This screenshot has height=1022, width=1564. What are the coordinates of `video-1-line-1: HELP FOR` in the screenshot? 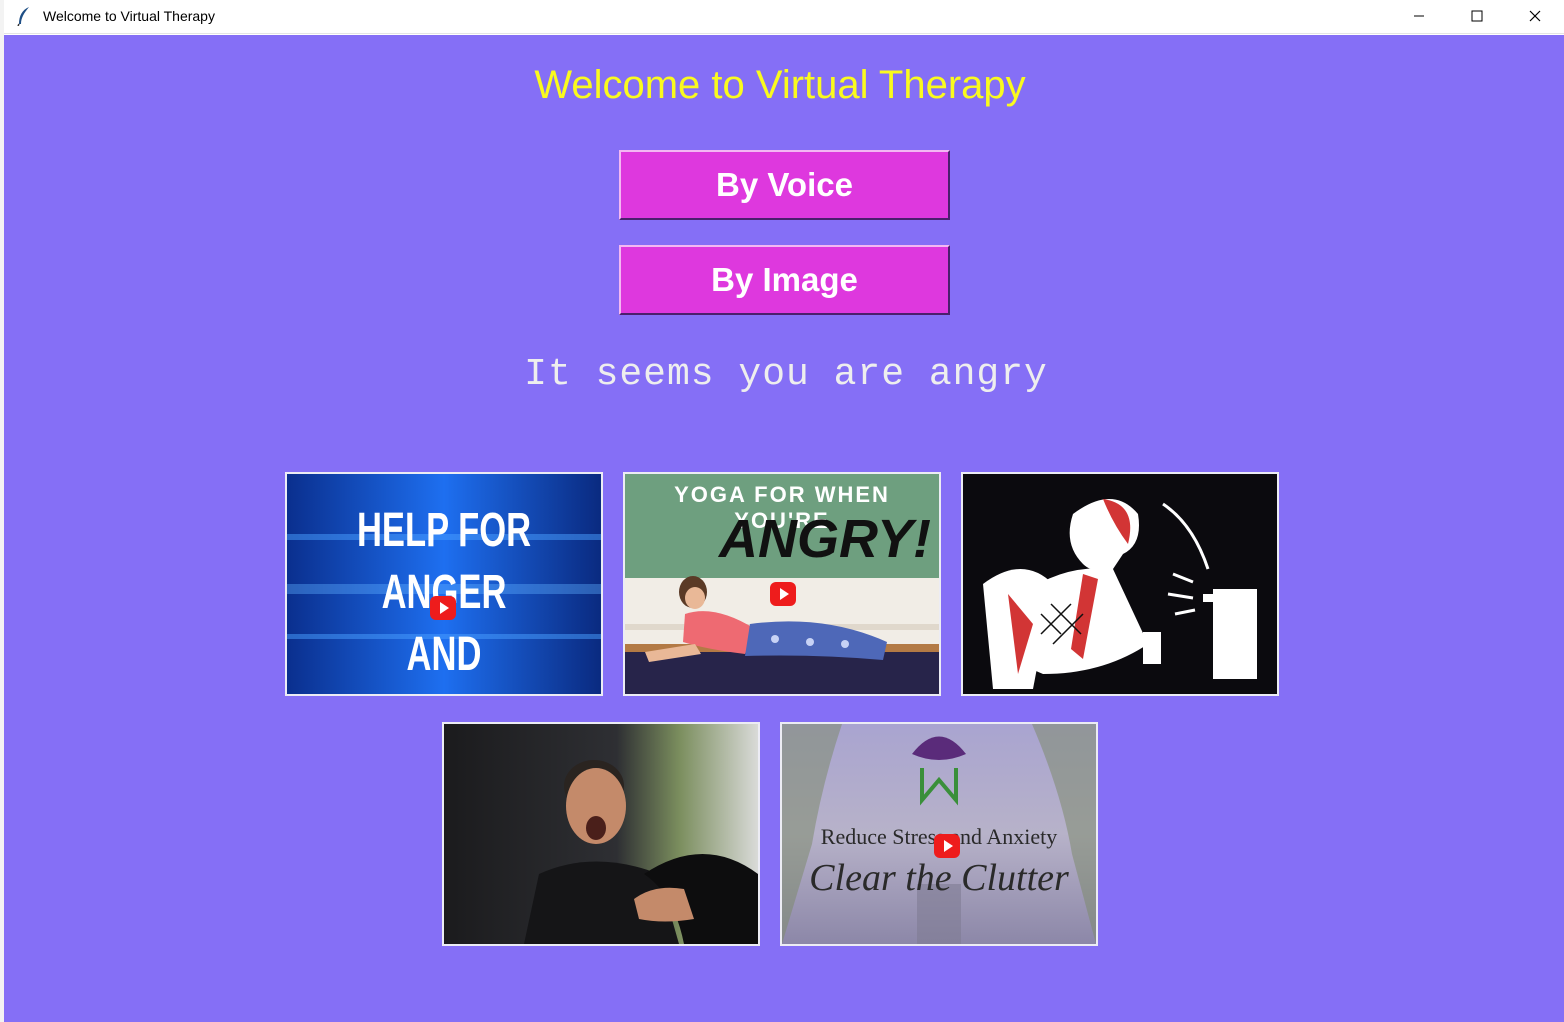 It's located at (444, 530).